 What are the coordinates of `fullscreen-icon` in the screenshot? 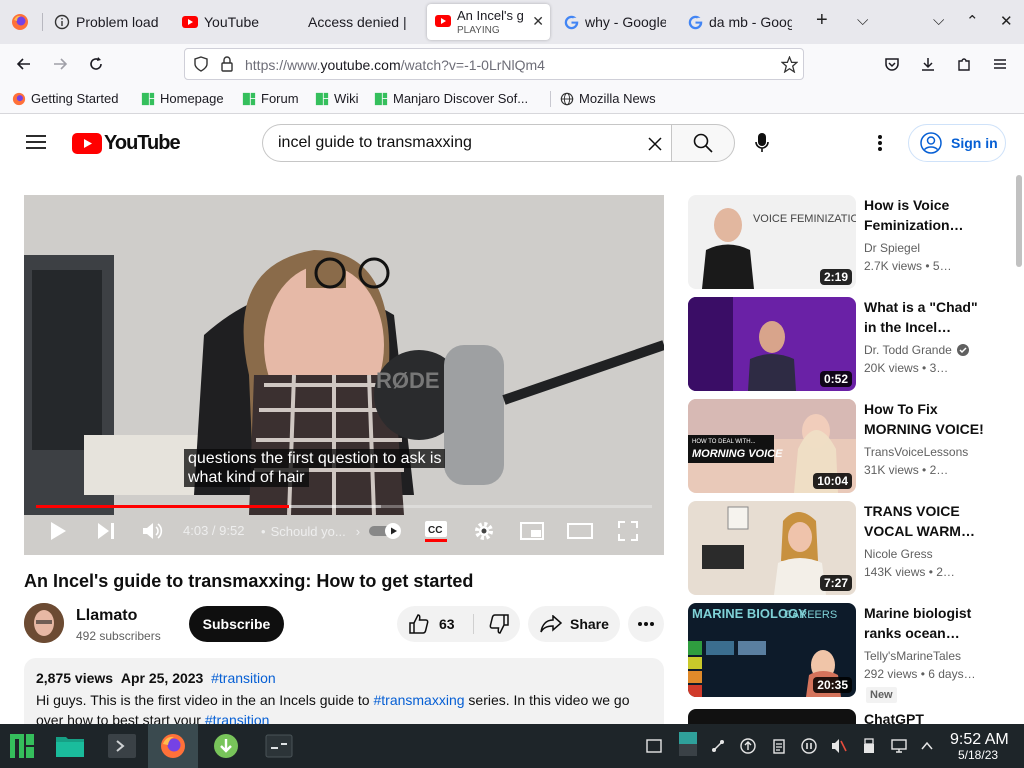 It's located at (628, 531).